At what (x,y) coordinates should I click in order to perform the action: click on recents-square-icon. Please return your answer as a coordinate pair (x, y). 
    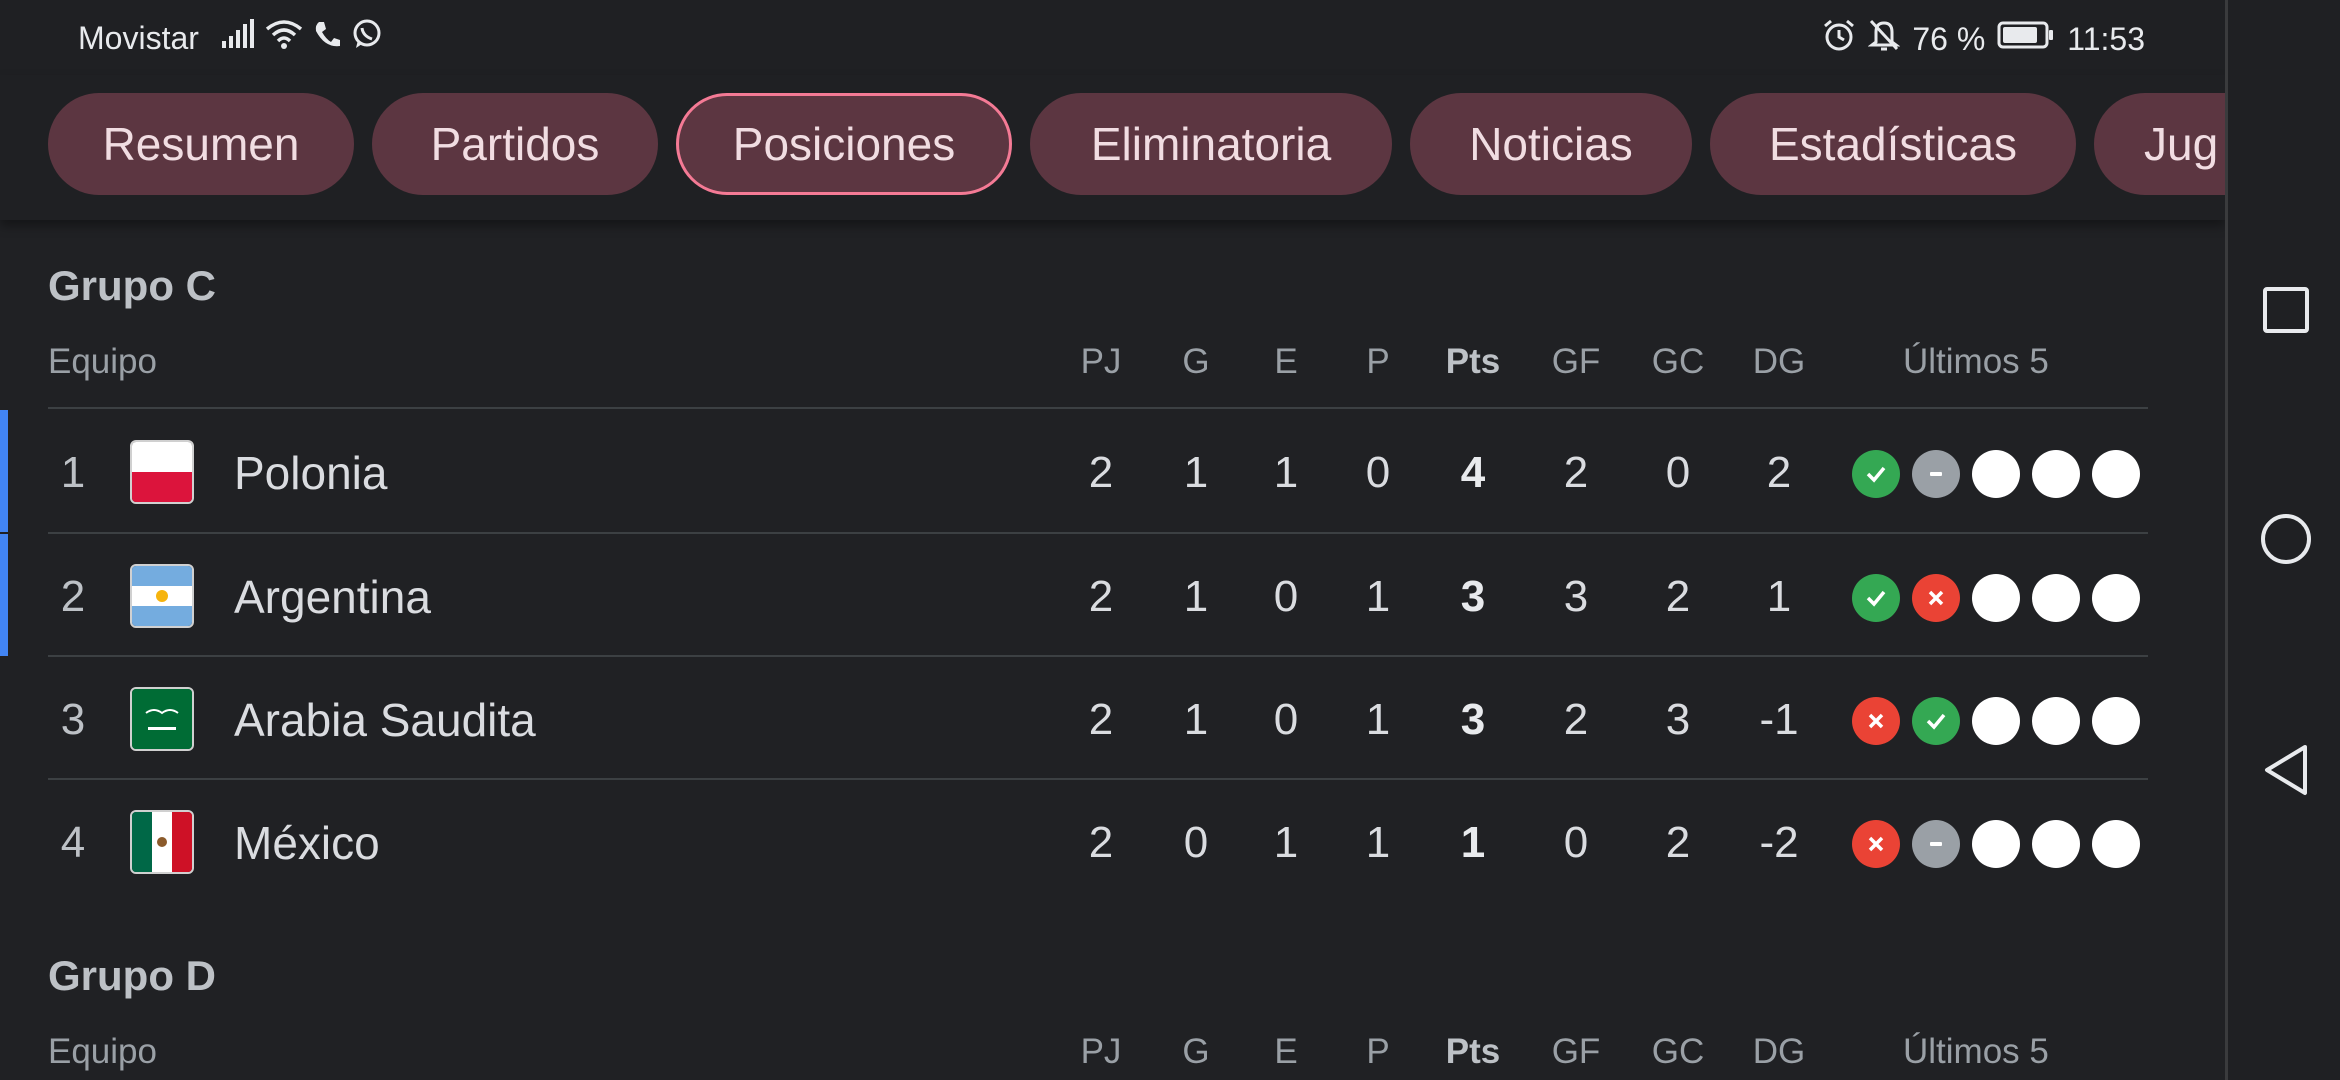
    Looking at the image, I should click on (2286, 310).